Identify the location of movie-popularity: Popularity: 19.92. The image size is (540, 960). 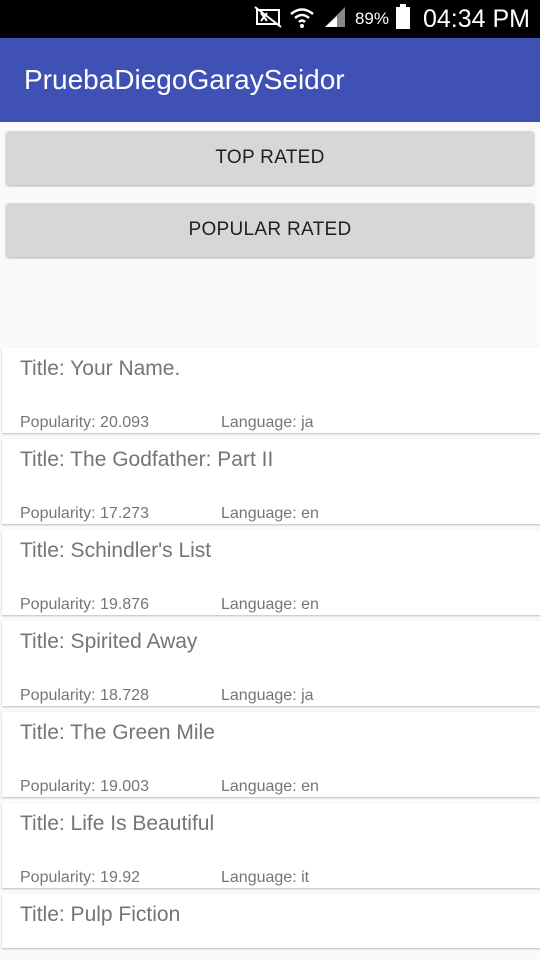
(80, 877).